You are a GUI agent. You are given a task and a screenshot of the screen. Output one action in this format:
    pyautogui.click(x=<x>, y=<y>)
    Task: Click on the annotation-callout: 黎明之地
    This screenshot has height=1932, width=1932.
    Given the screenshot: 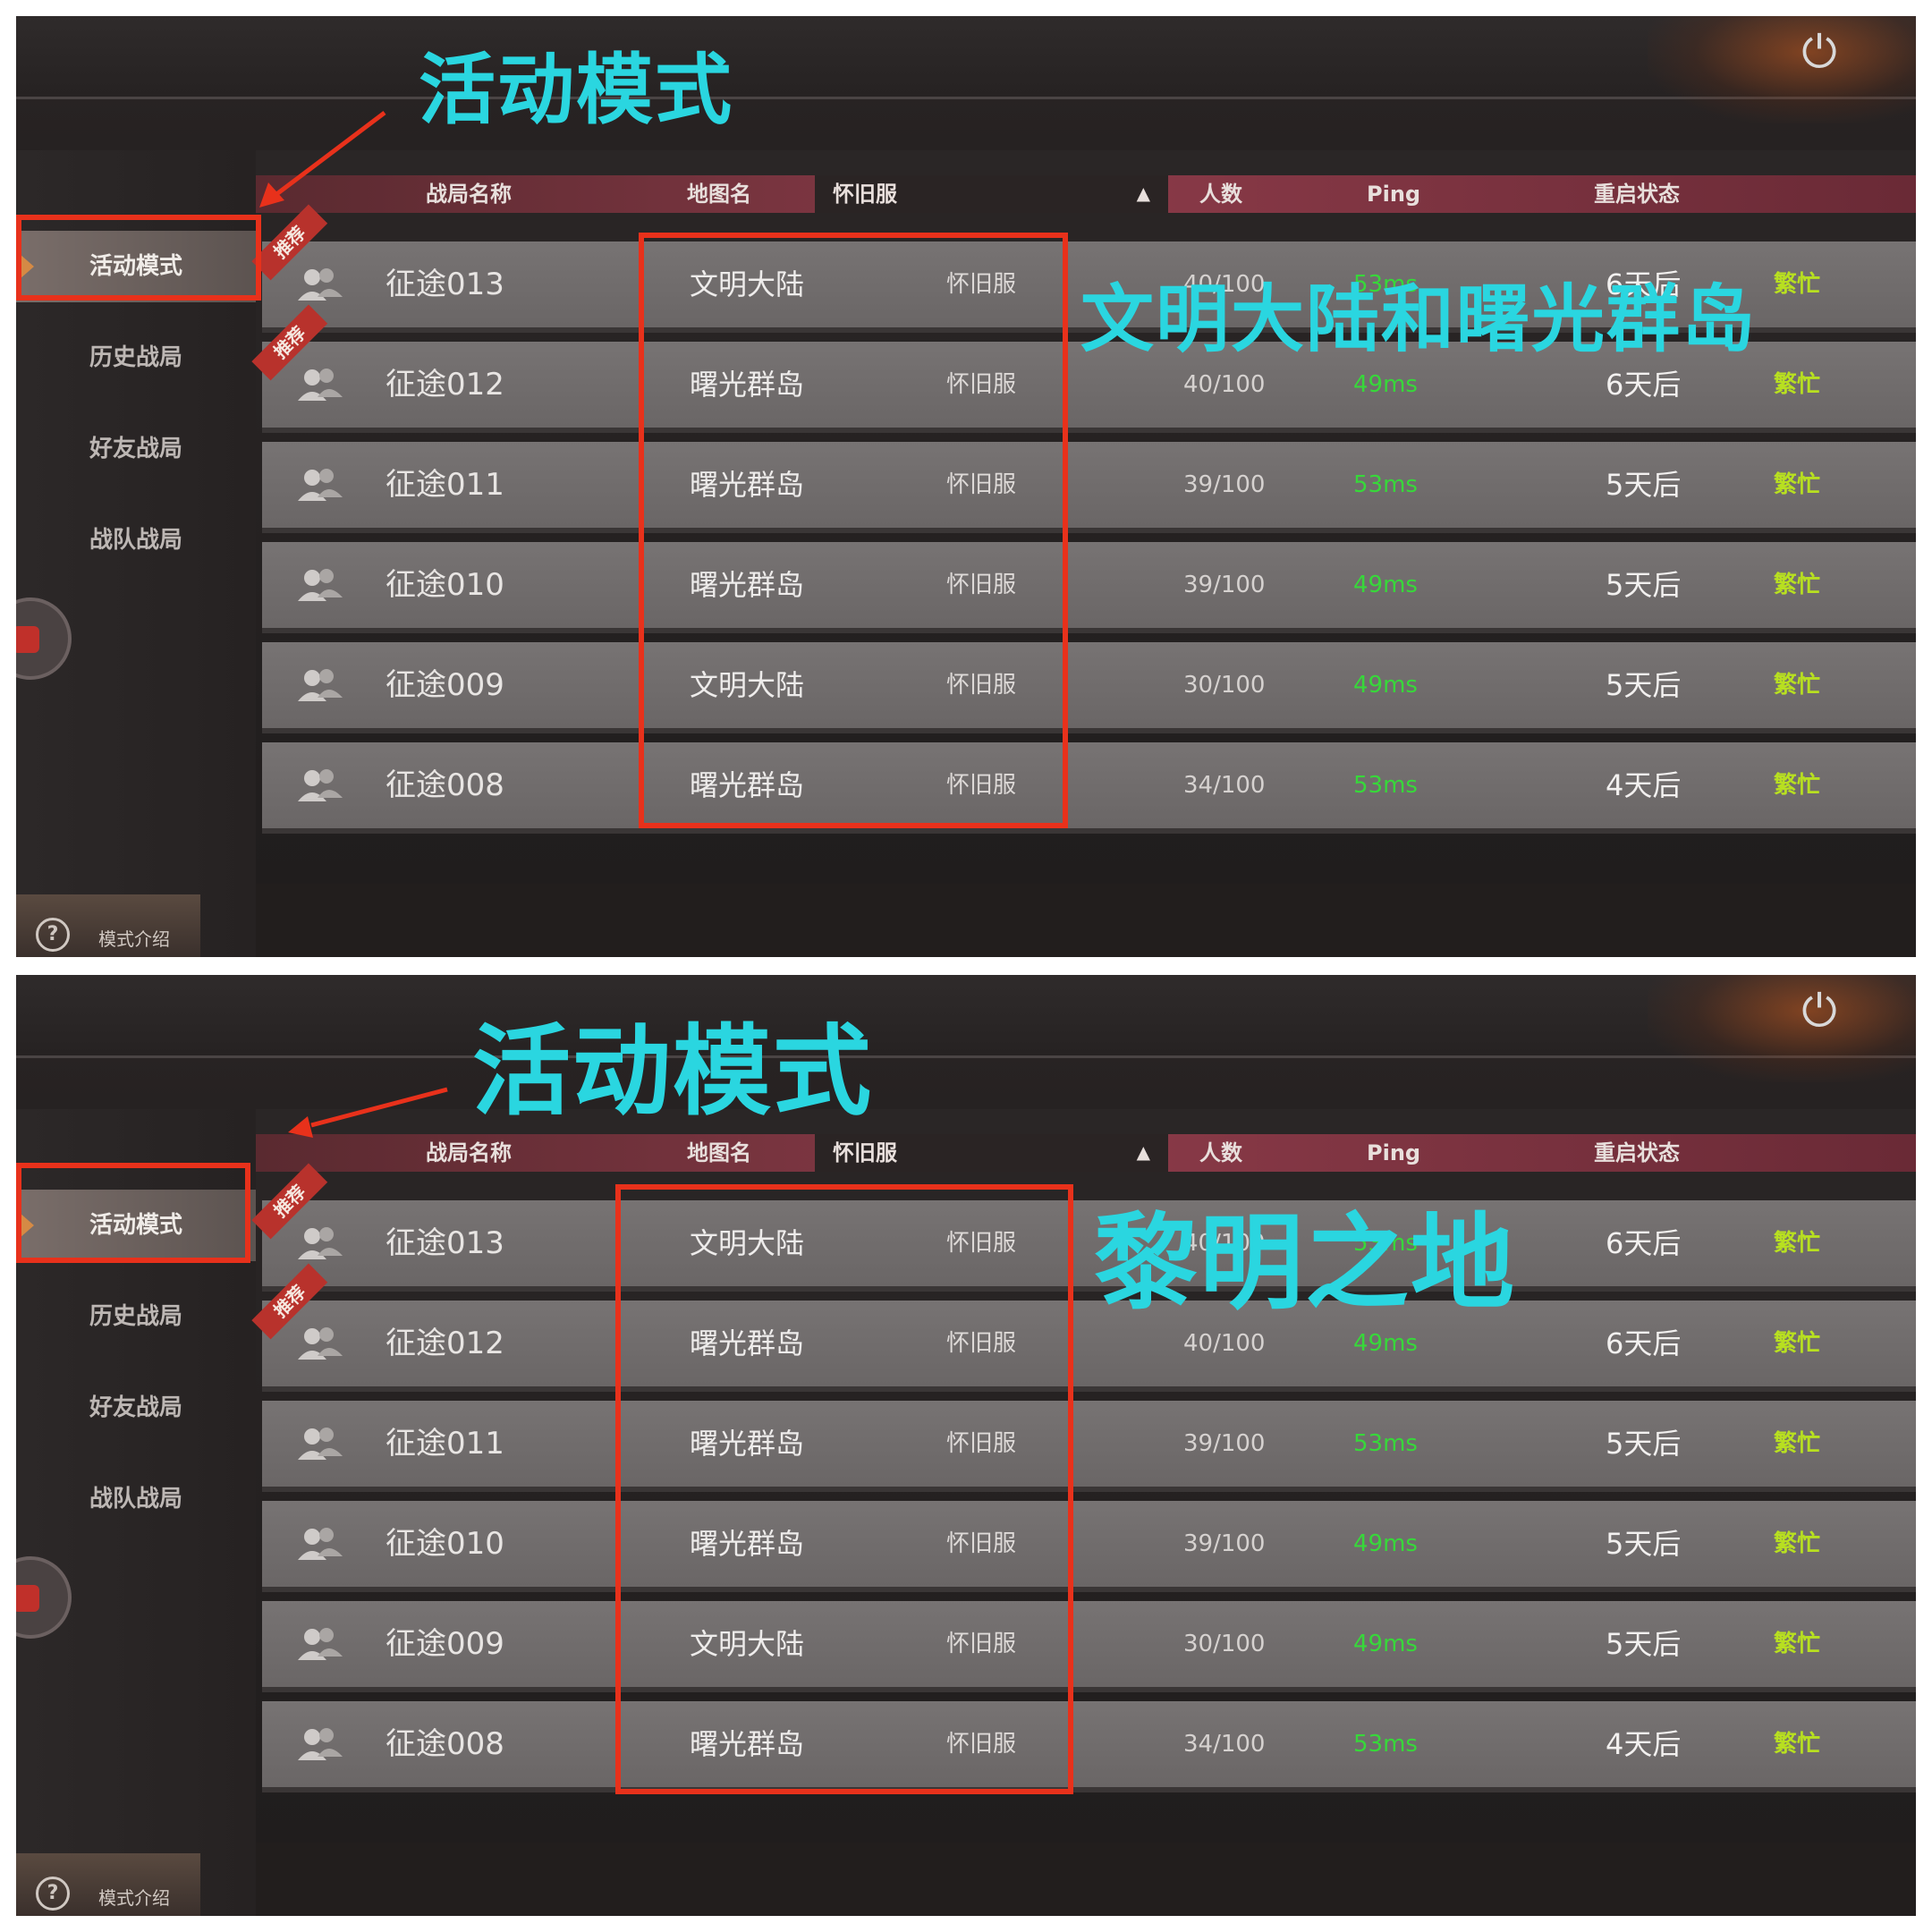 What is the action you would take?
    pyautogui.click(x=1305, y=1263)
    